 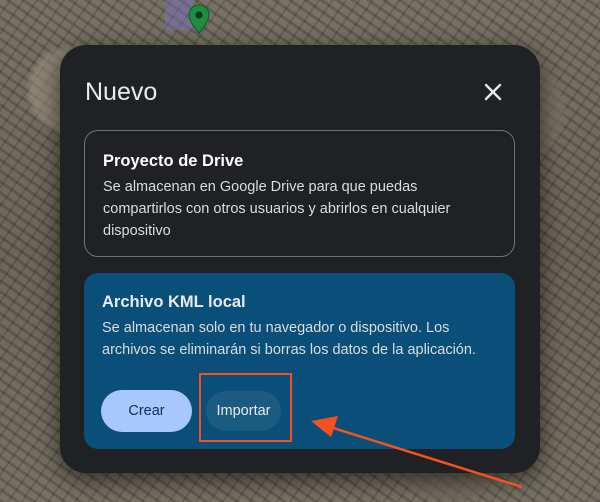 I want to click on dialog-title: Nuevo, so click(x=121, y=92).